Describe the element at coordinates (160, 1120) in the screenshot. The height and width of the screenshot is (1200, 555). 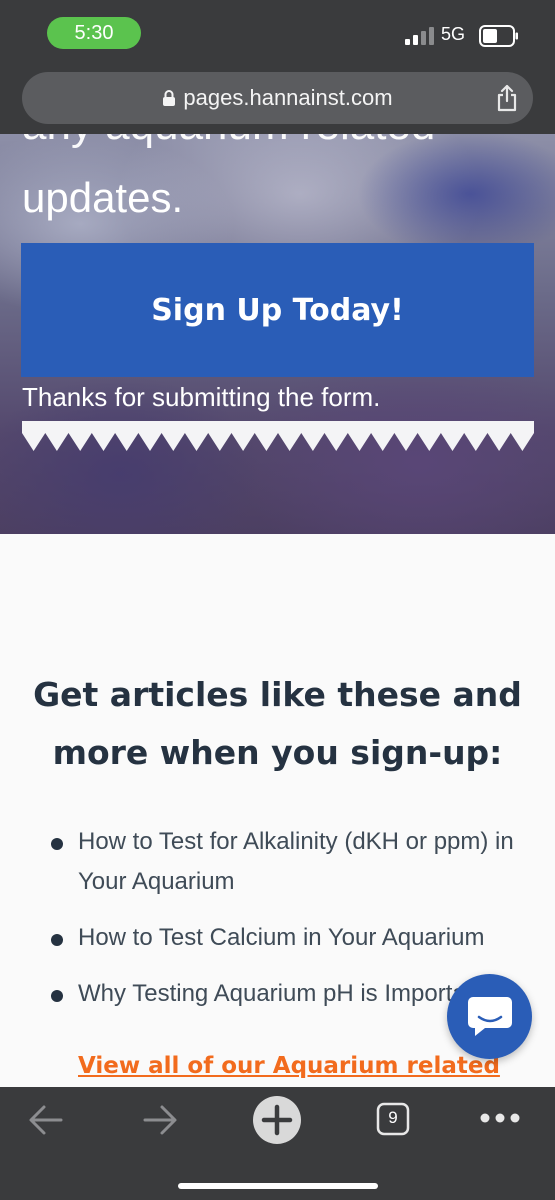
I see `forward-arrow-icon` at that location.